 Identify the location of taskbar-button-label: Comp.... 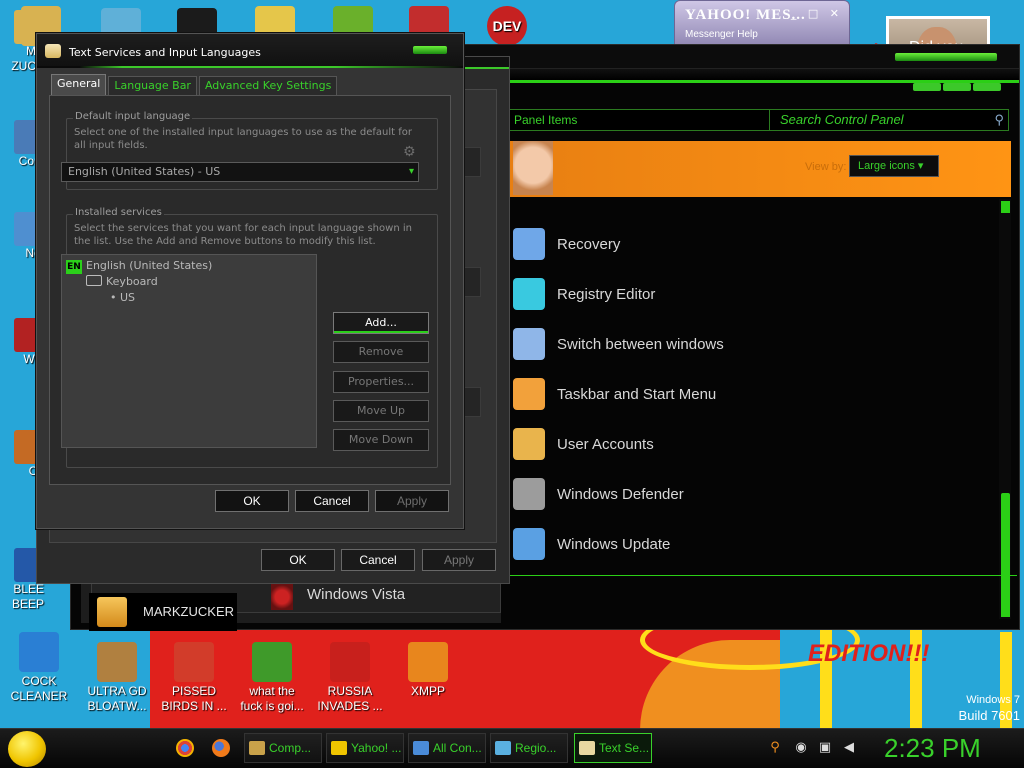
(290, 748).